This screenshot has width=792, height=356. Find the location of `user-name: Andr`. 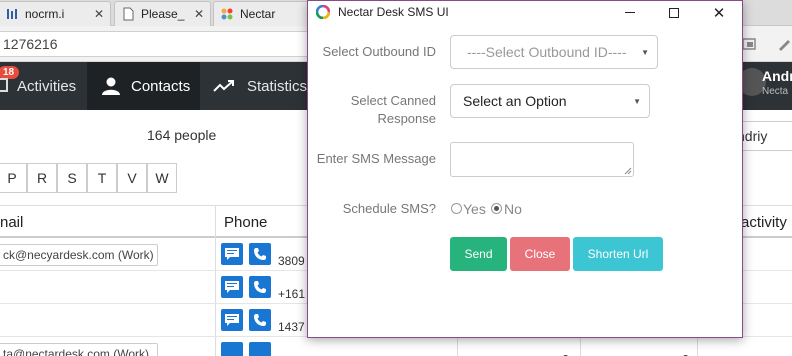

user-name: Andr is located at coordinates (777, 76).